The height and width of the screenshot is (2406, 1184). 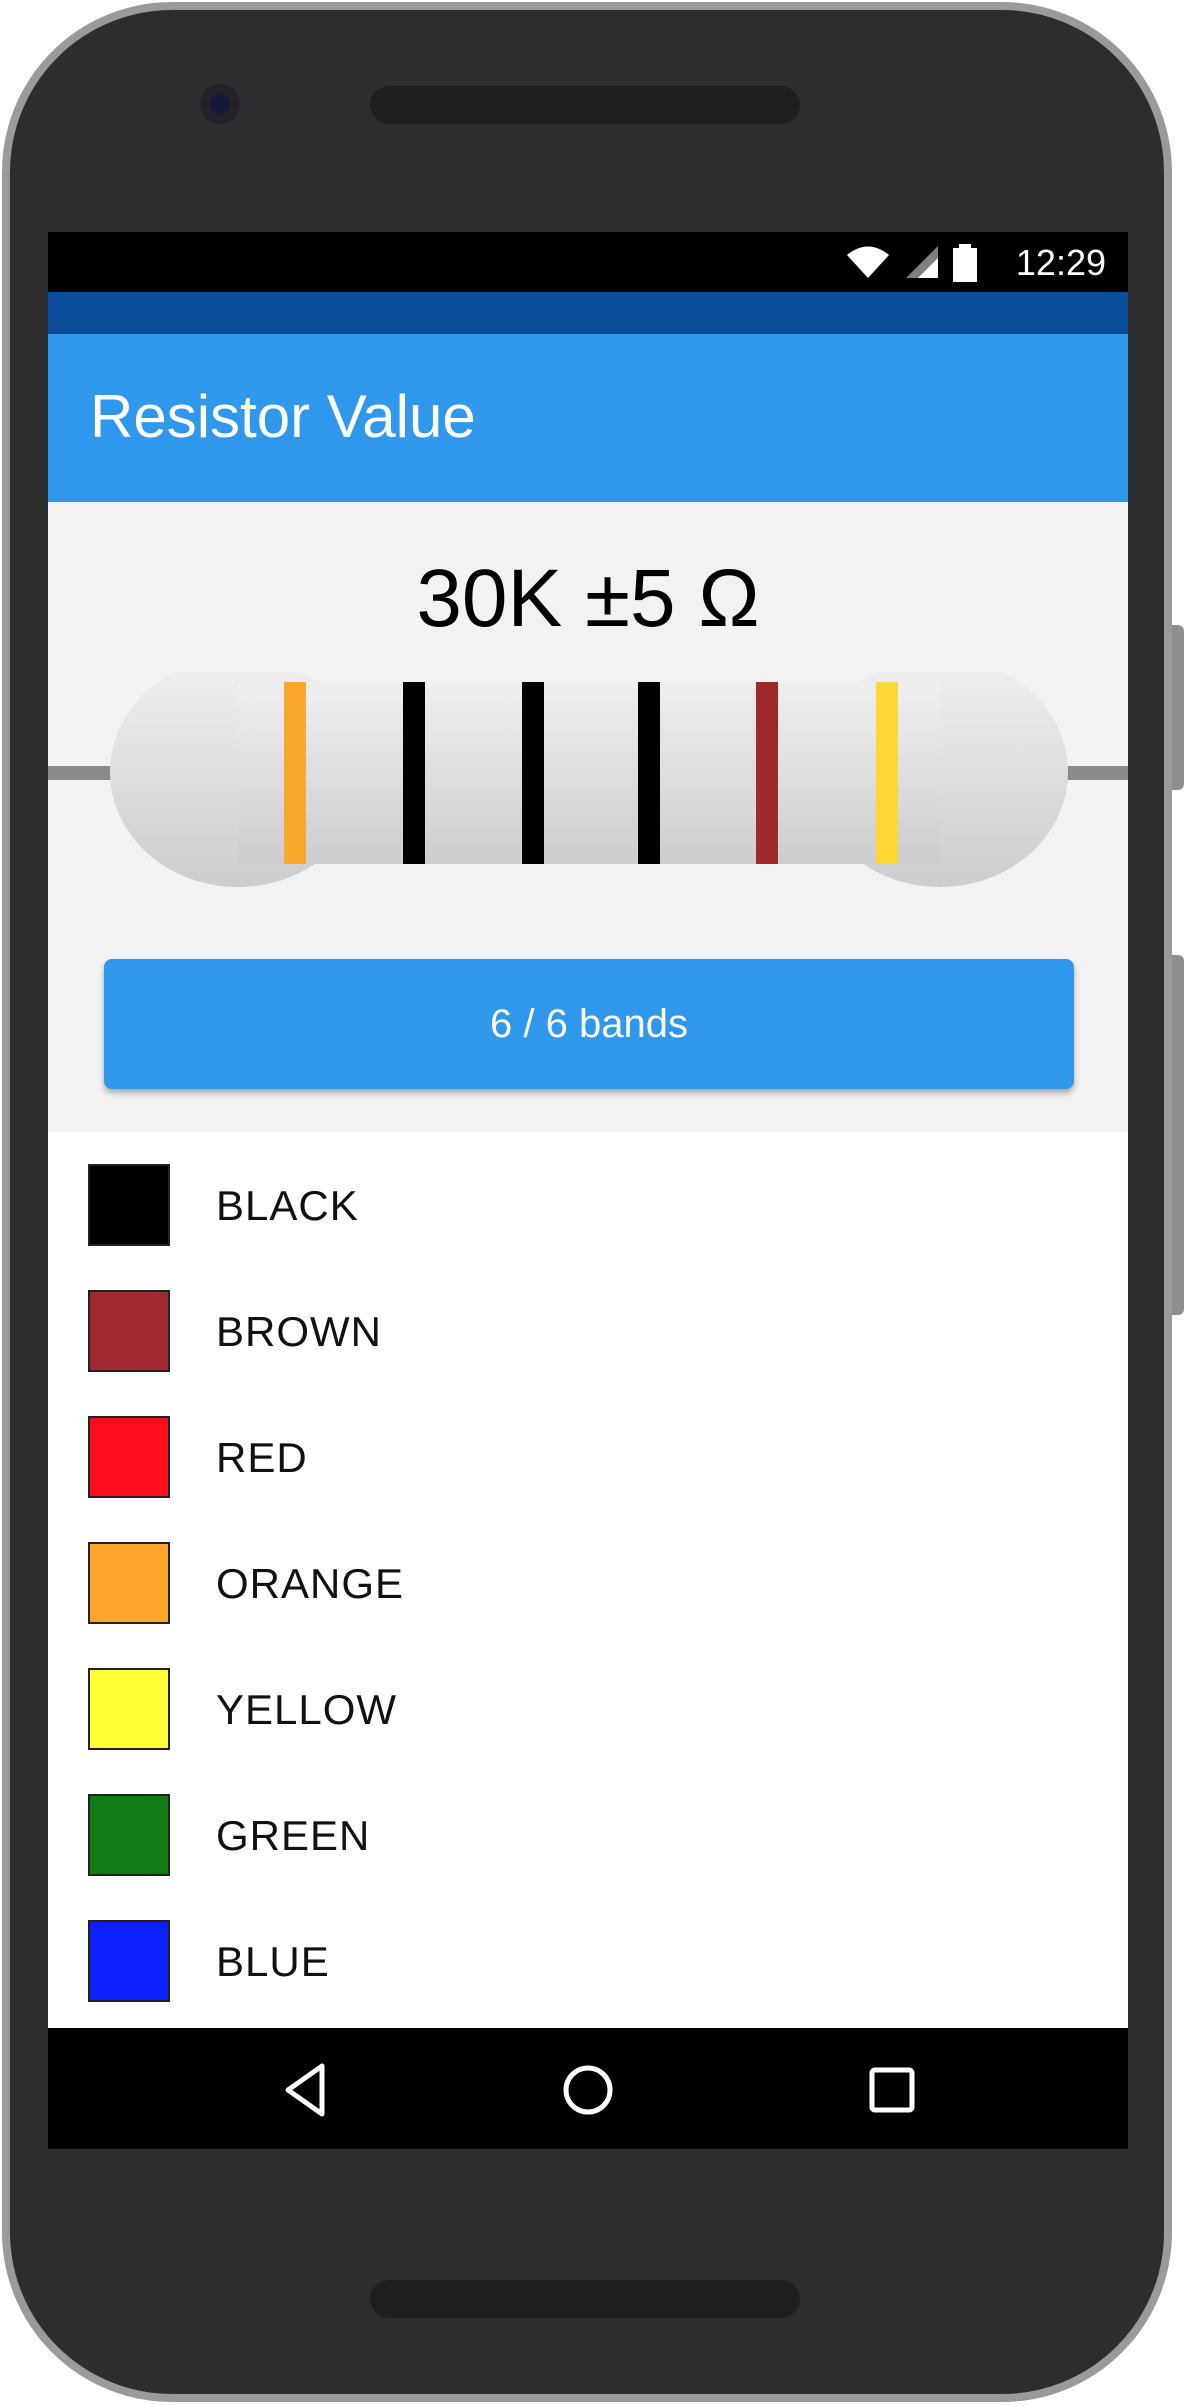 What do you see at coordinates (588, 1205) in the screenshot?
I see `color-item-black: BLACK` at bounding box center [588, 1205].